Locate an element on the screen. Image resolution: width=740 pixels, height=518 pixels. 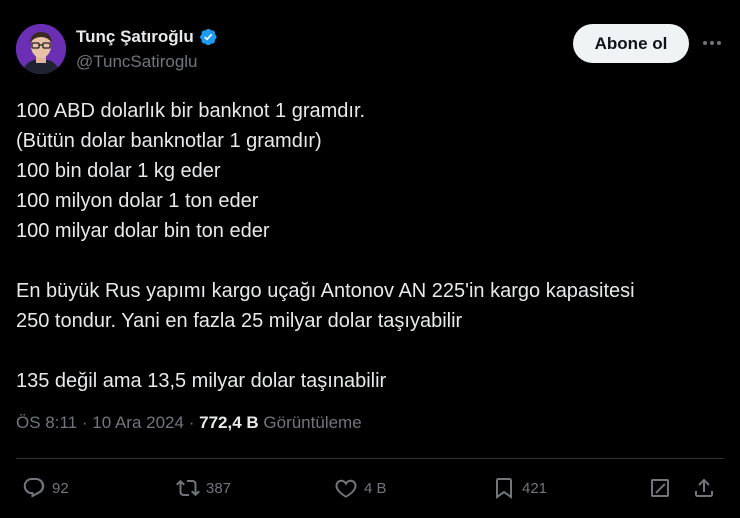
action-bar: 92 387 4 B 421 is located at coordinates (370, 488).